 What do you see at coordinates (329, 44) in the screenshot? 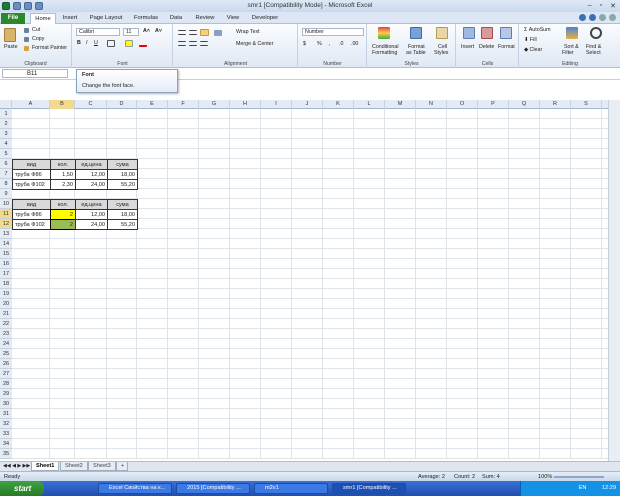
I see `comma-style-button: ,` at bounding box center [329, 44].